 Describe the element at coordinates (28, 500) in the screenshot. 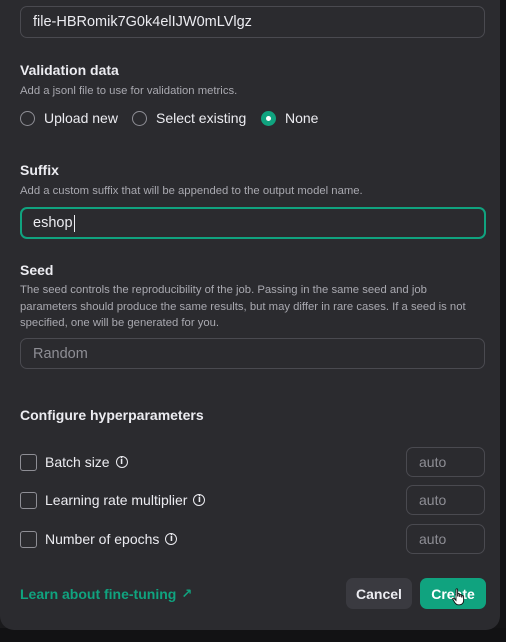

I see `learning-rate-checkbox` at that location.